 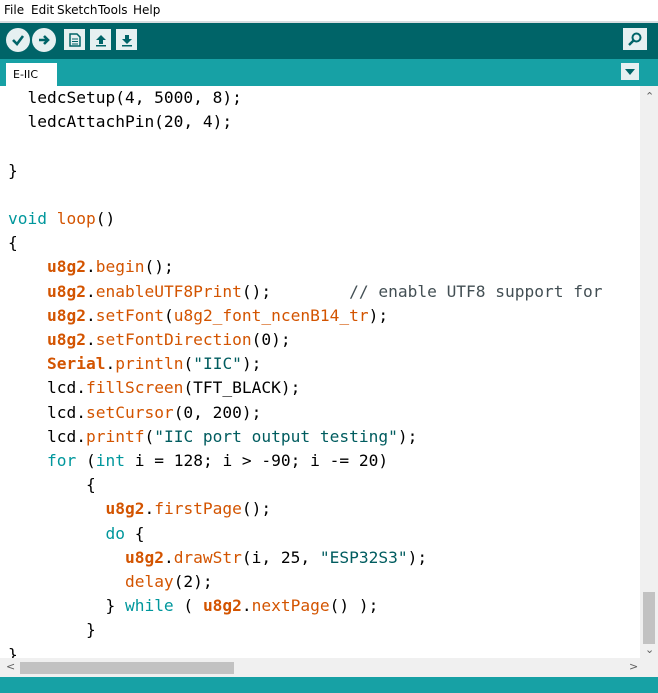 I want to click on serial-monitor-icon, so click(x=635, y=39).